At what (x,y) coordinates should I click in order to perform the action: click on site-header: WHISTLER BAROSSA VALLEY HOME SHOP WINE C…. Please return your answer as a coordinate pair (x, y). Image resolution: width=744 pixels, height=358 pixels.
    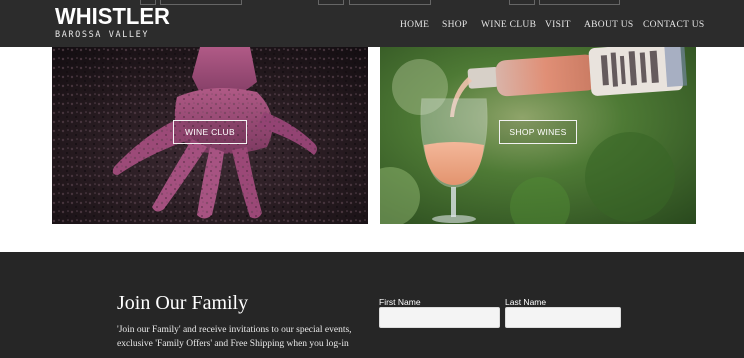
    Looking at the image, I should click on (372, 23).